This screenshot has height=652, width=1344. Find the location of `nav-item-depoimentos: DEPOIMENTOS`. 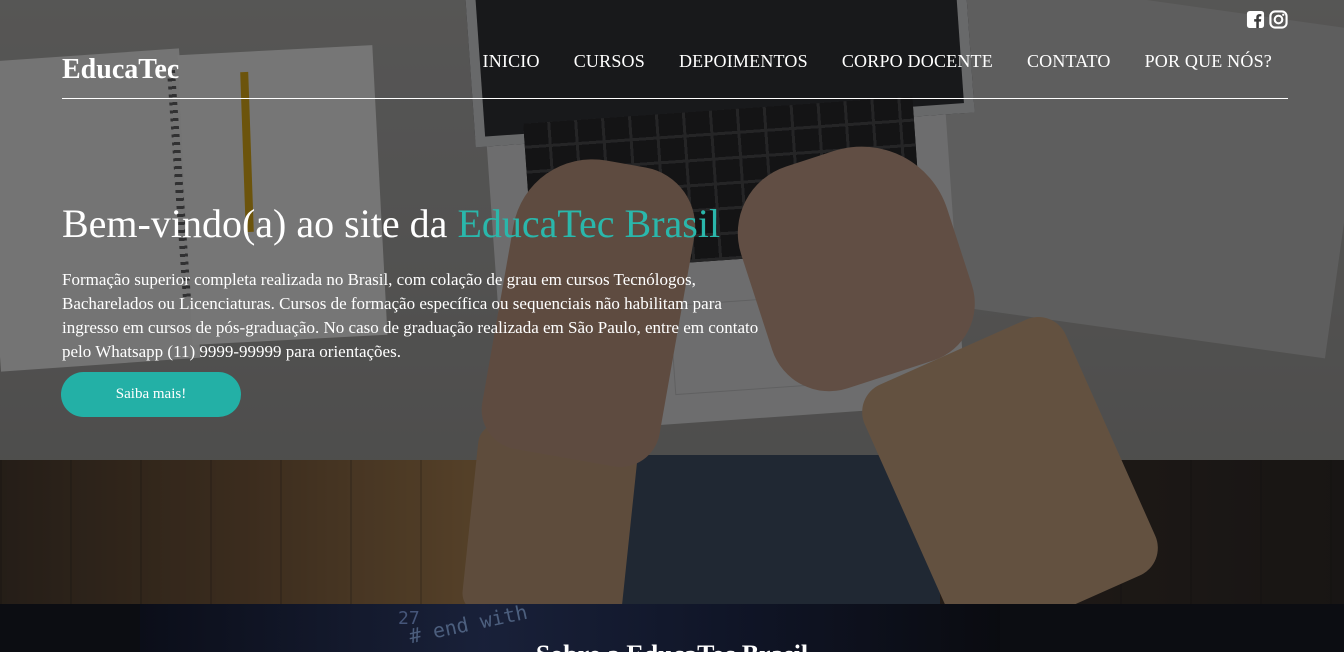

nav-item-depoimentos: DEPOIMENTOS is located at coordinates (743, 61).